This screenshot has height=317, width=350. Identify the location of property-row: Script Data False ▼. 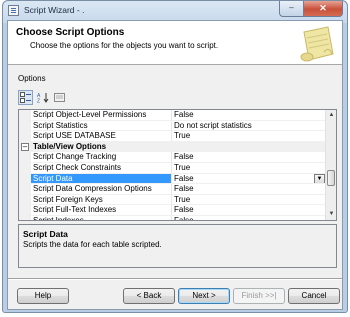
(172, 179).